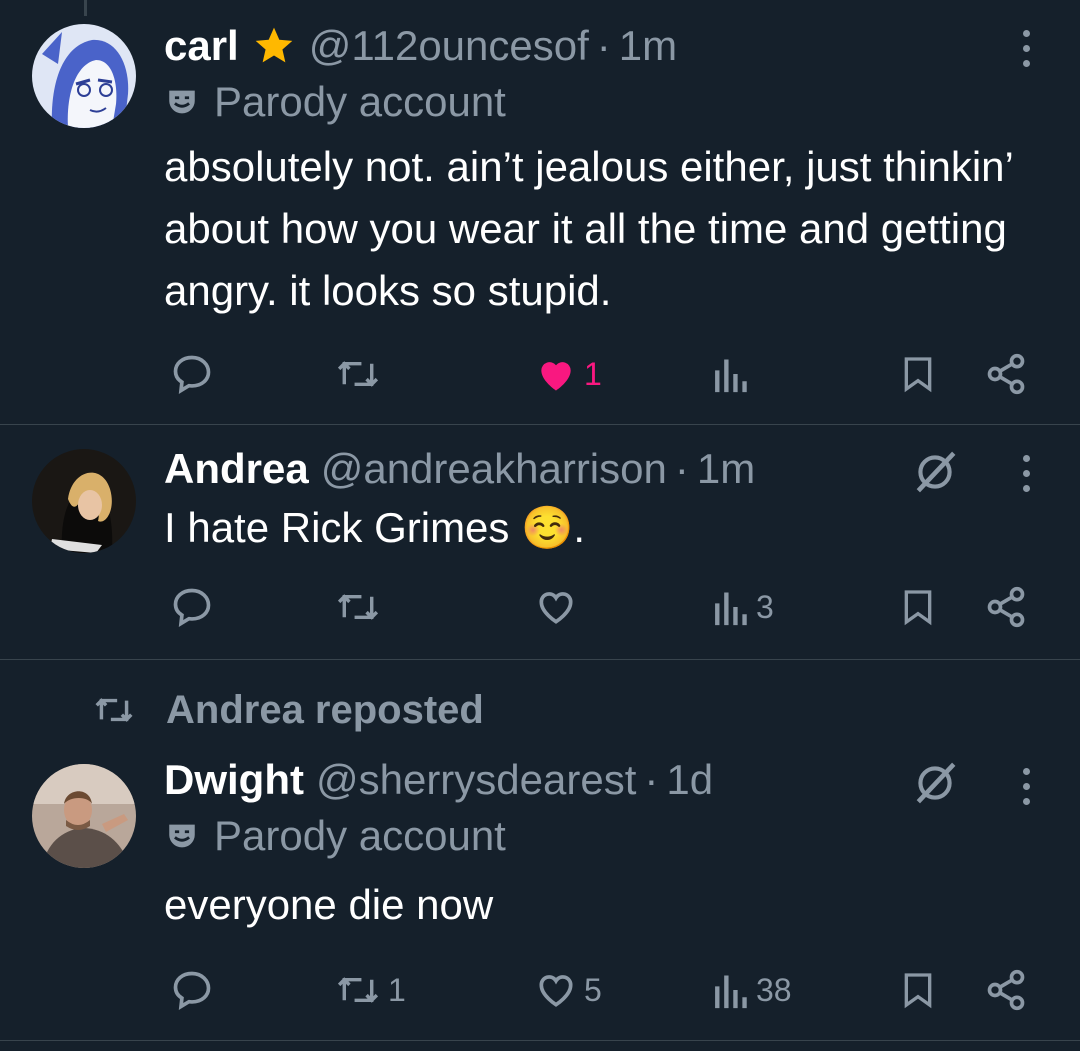 The height and width of the screenshot is (1051, 1080). What do you see at coordinates (604, 607) in the screenshot?
I see `action-bar: 3` at bounding box center [604, 607].